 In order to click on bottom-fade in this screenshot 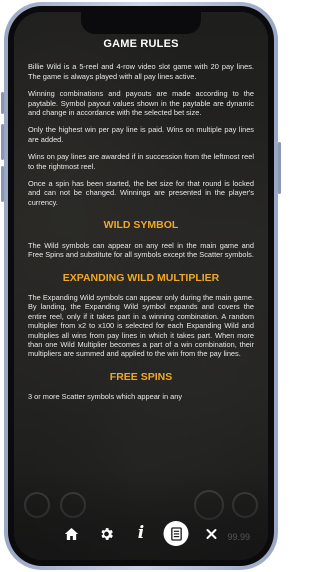, I will do `click(141, 515)`.